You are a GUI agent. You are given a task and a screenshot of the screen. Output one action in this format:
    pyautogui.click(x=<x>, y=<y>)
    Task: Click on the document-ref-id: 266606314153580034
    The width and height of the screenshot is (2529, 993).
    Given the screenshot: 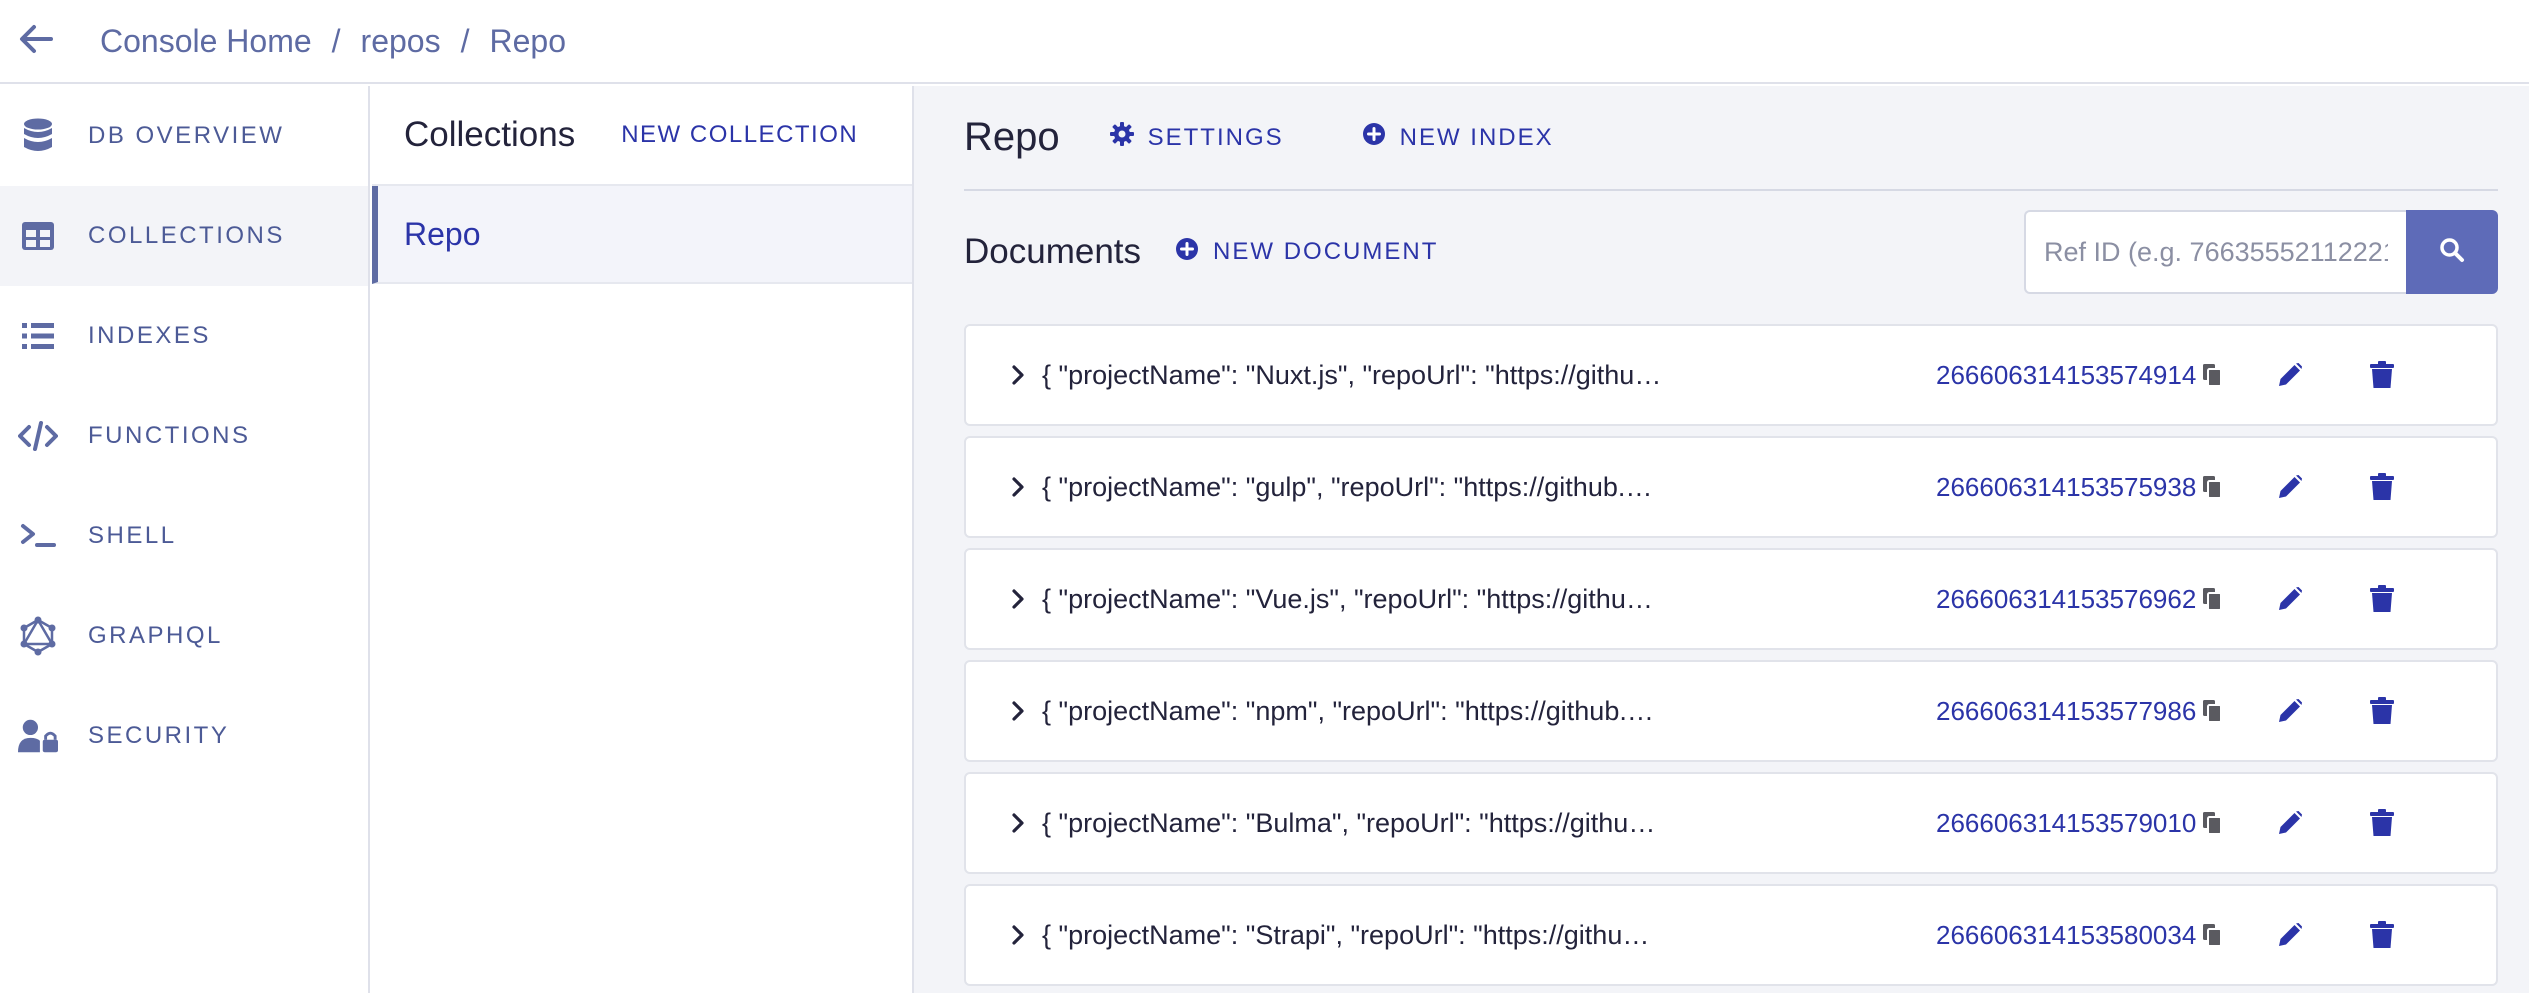 What is the action you would take?
    pyautogui.click(x=2066, y=935)
    